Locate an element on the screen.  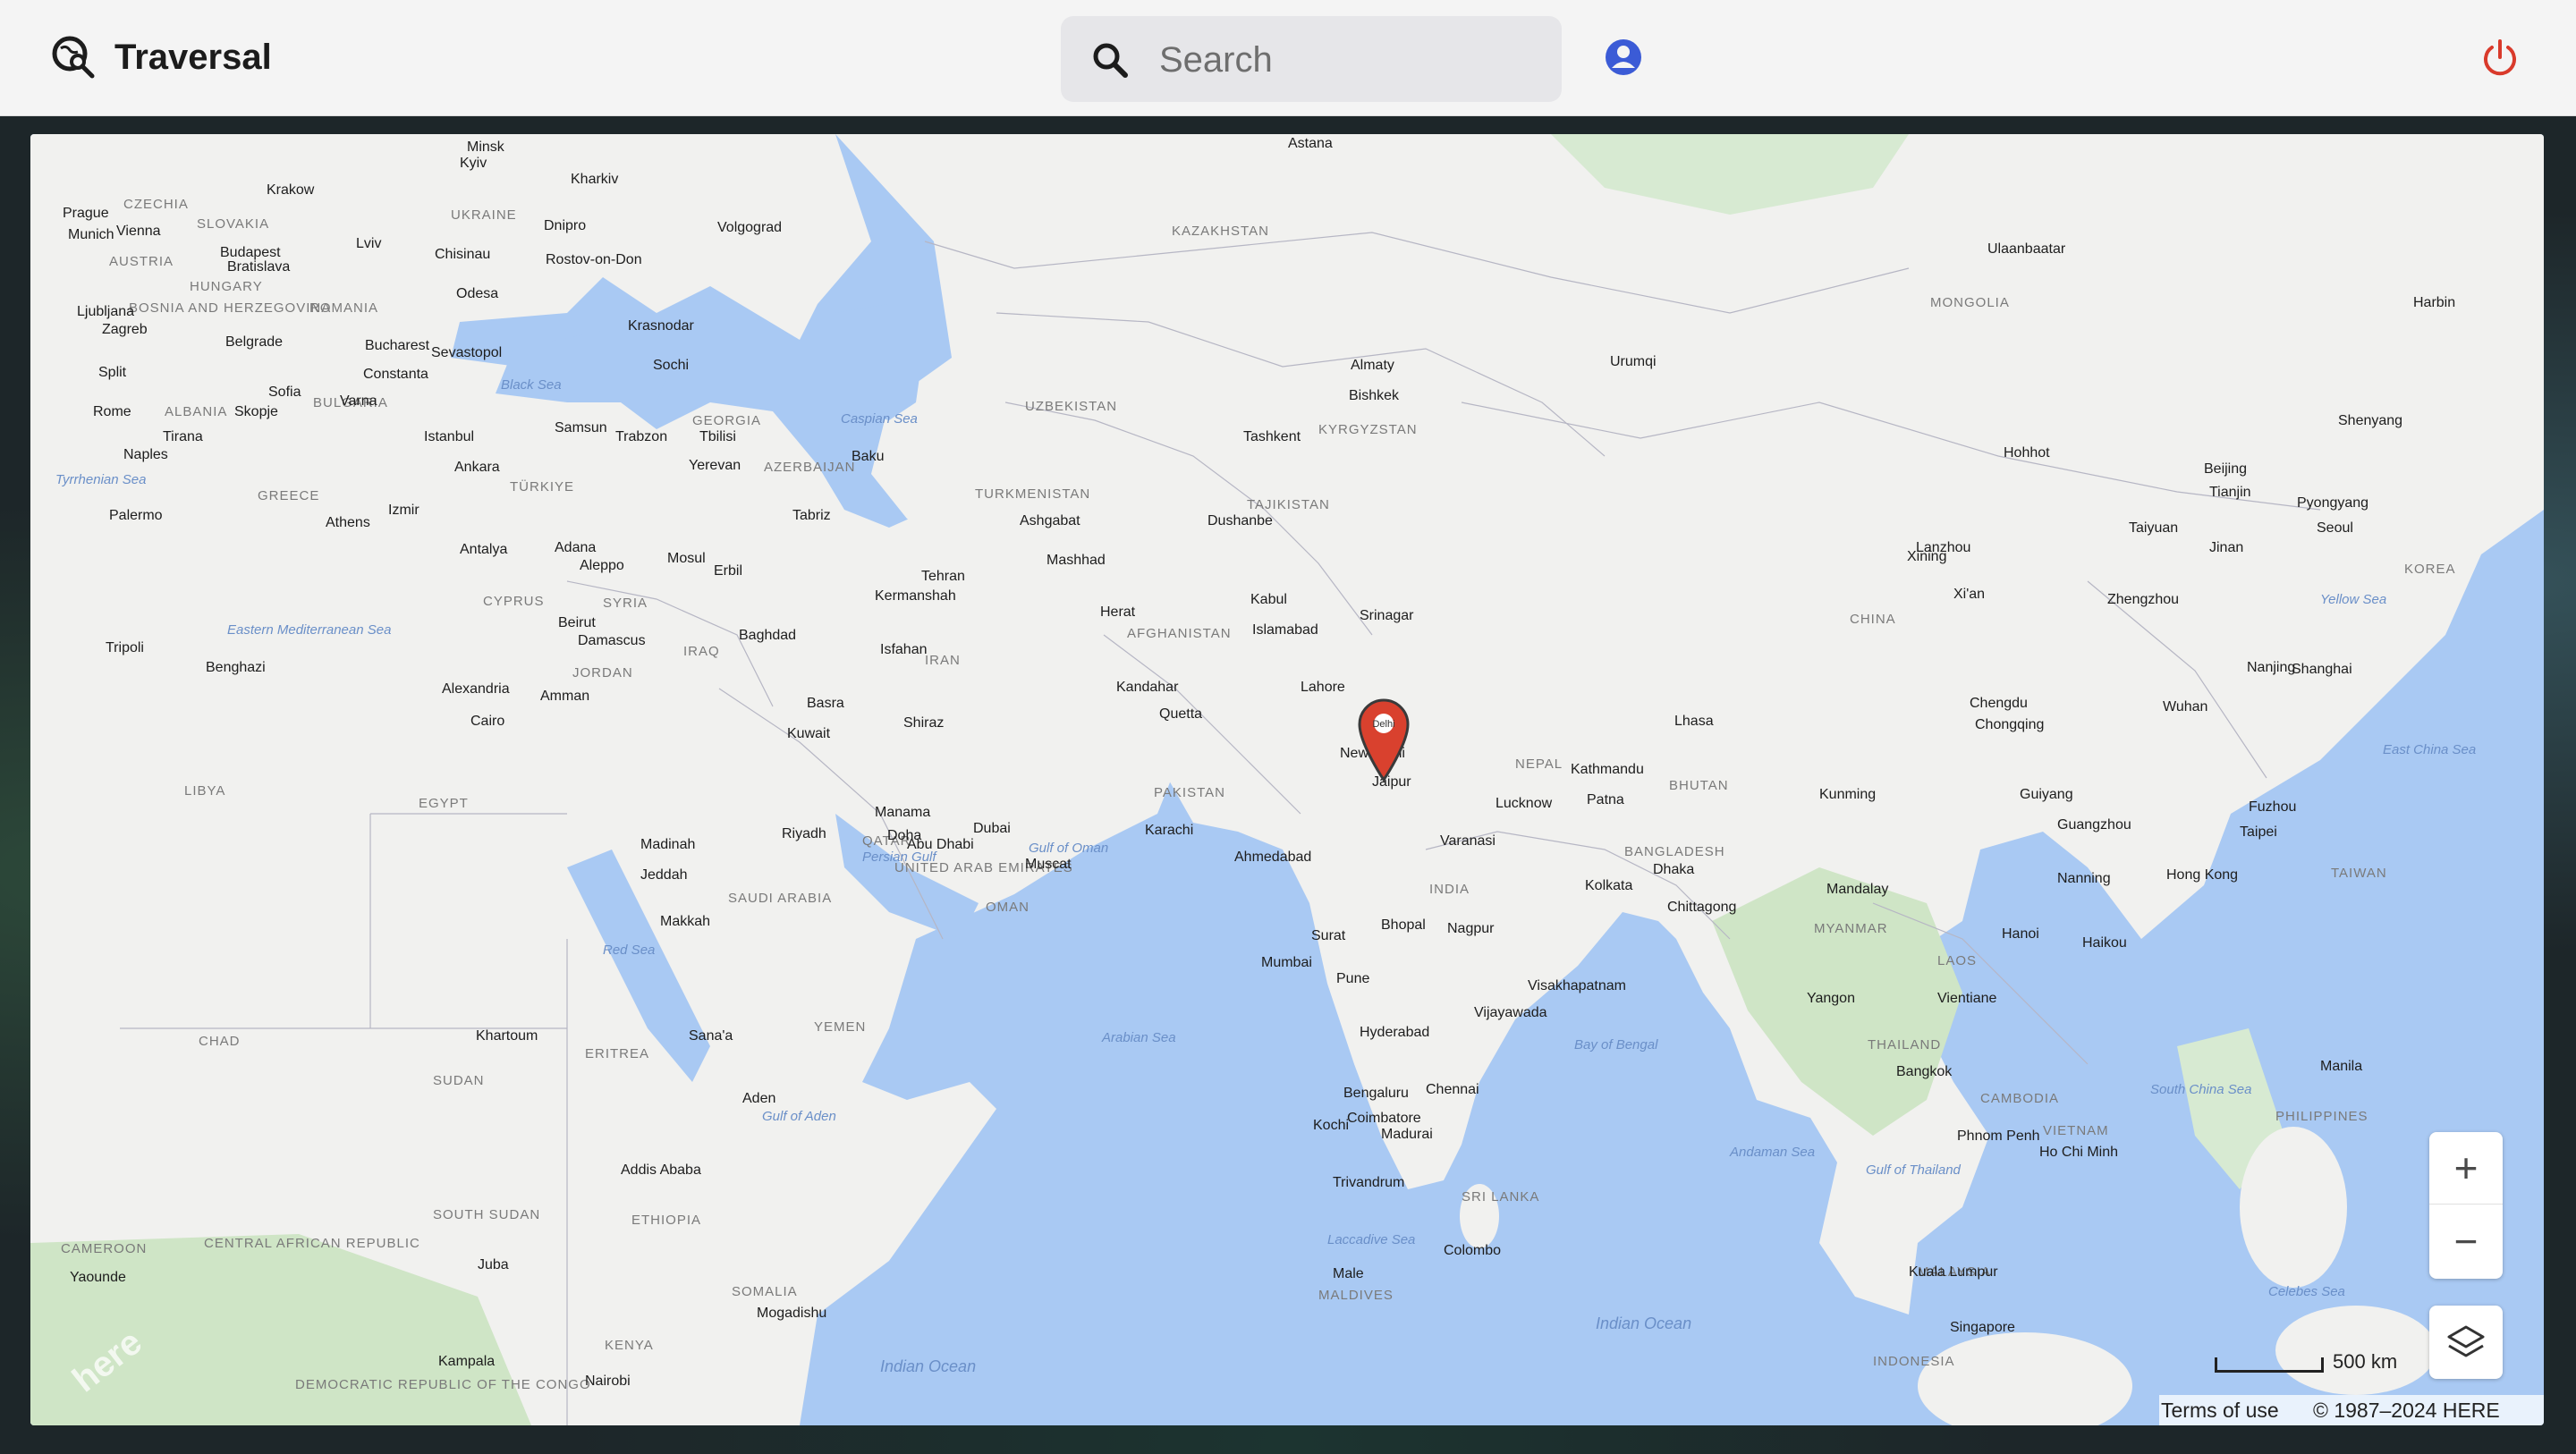
map-label: GREECE is located at coordinates (289, 496).